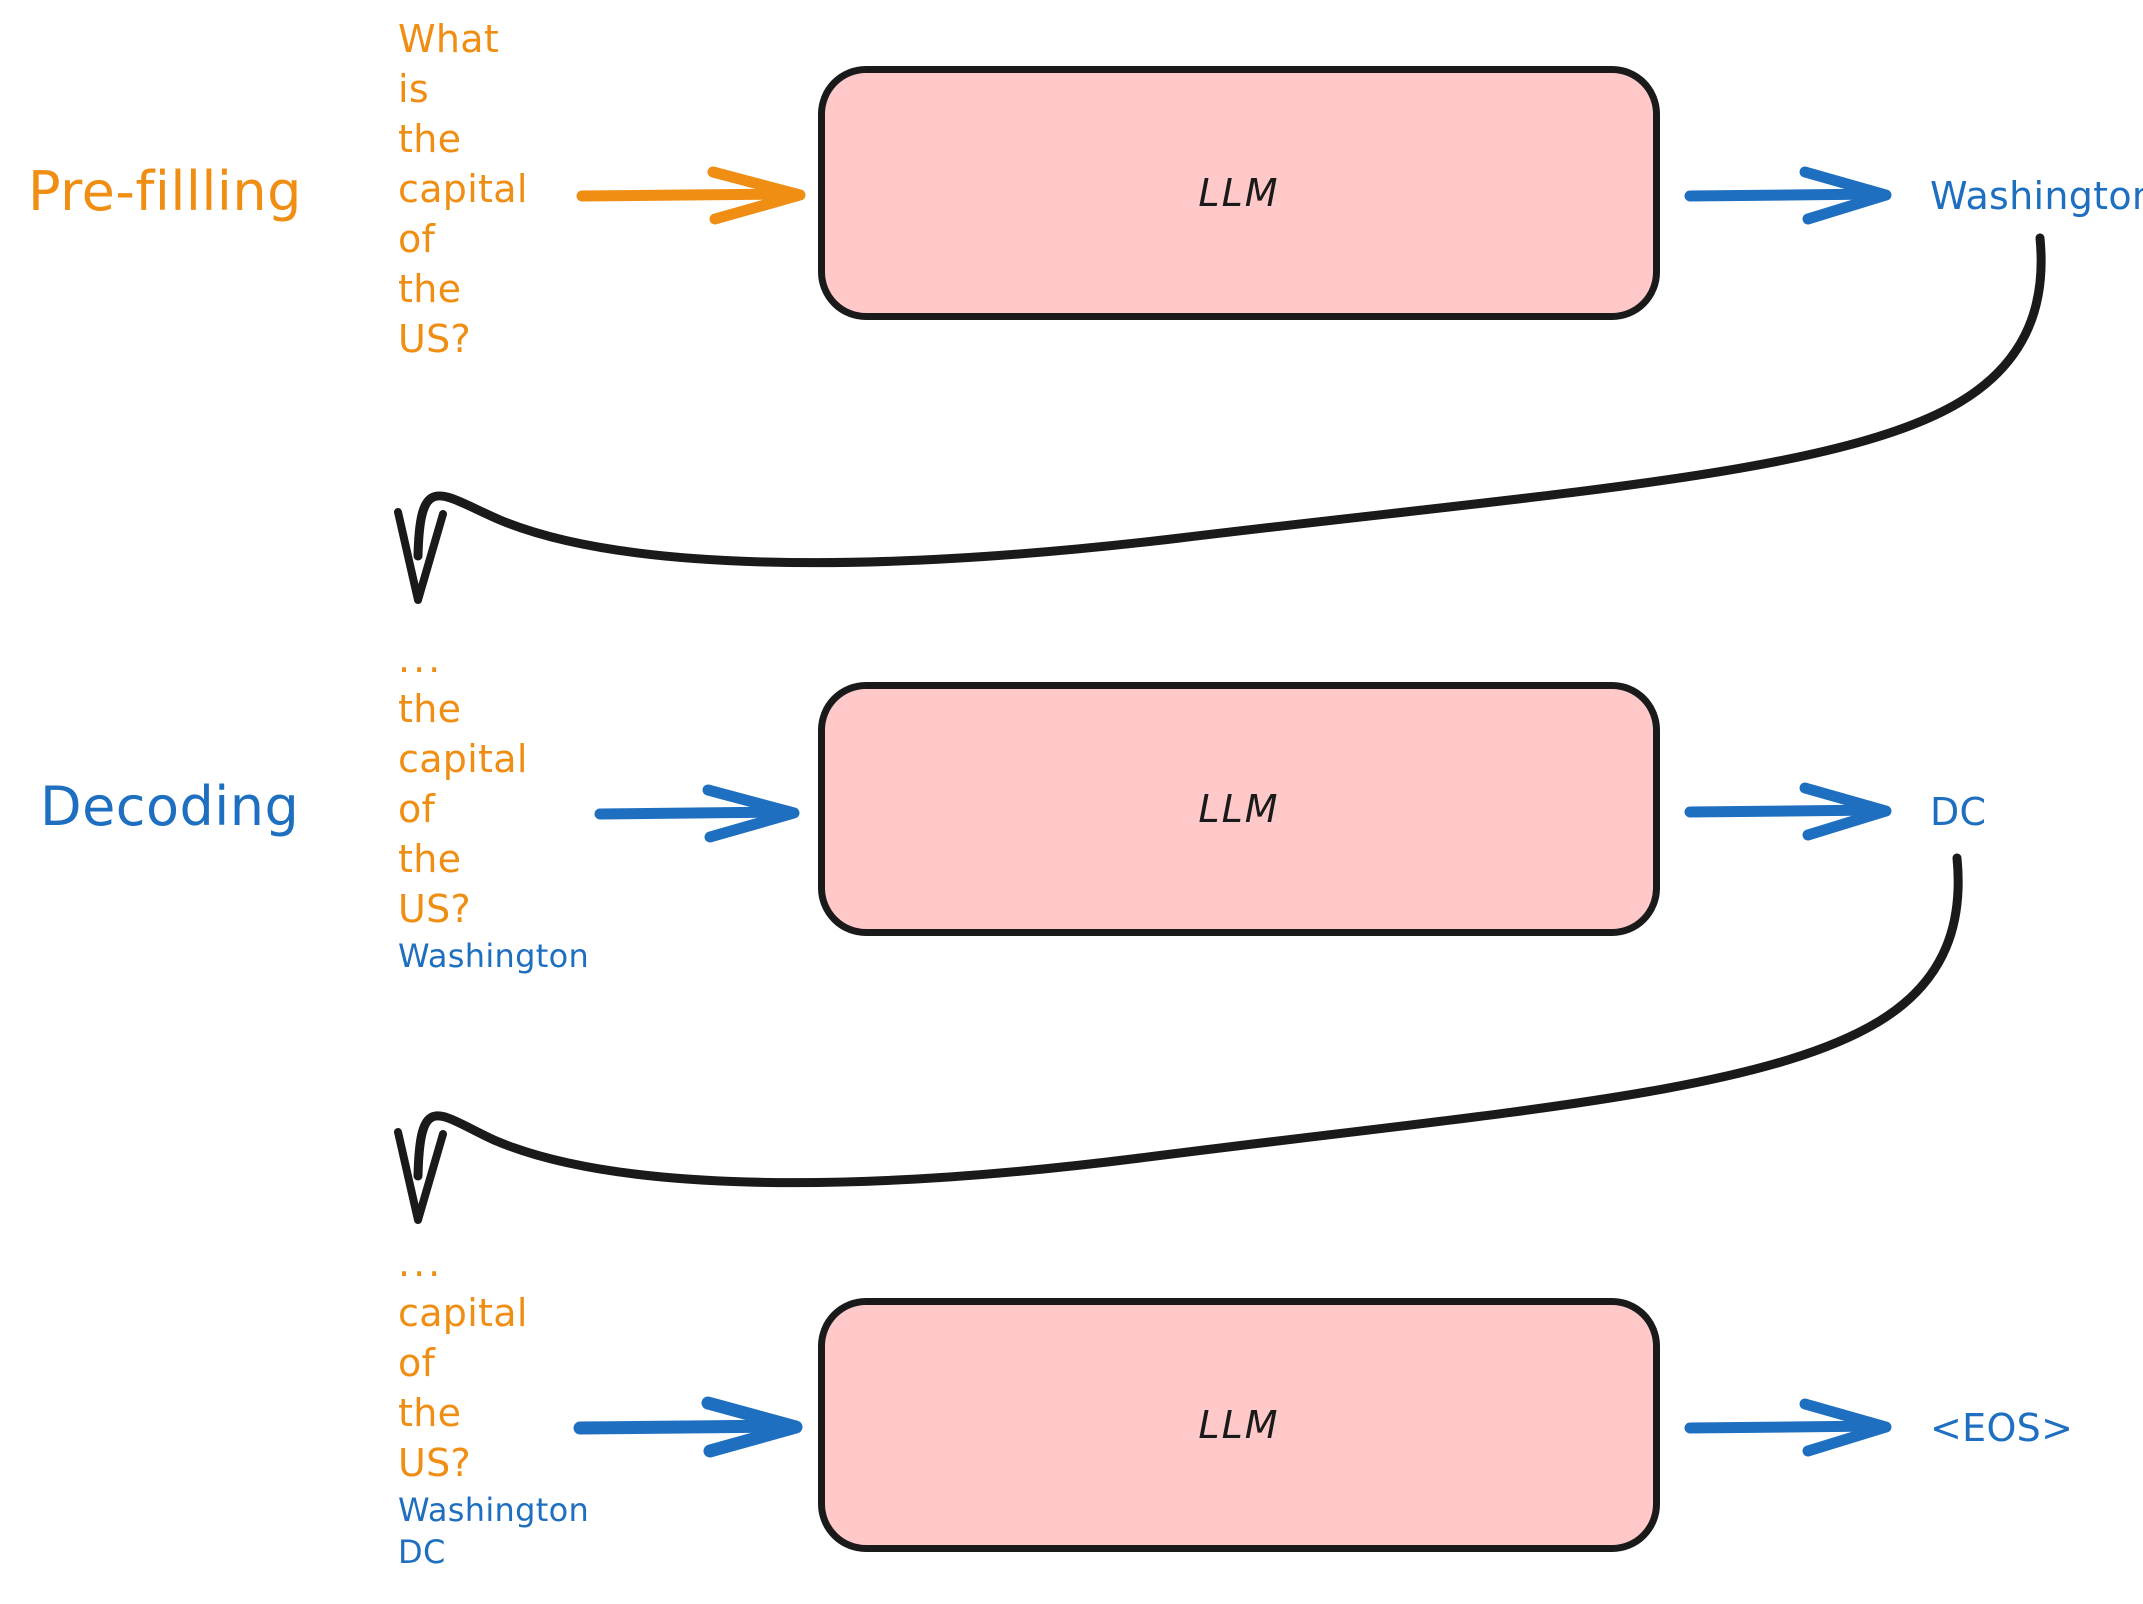  I want to click on llm-box-stage-1: LLM, so click(1239, 193).